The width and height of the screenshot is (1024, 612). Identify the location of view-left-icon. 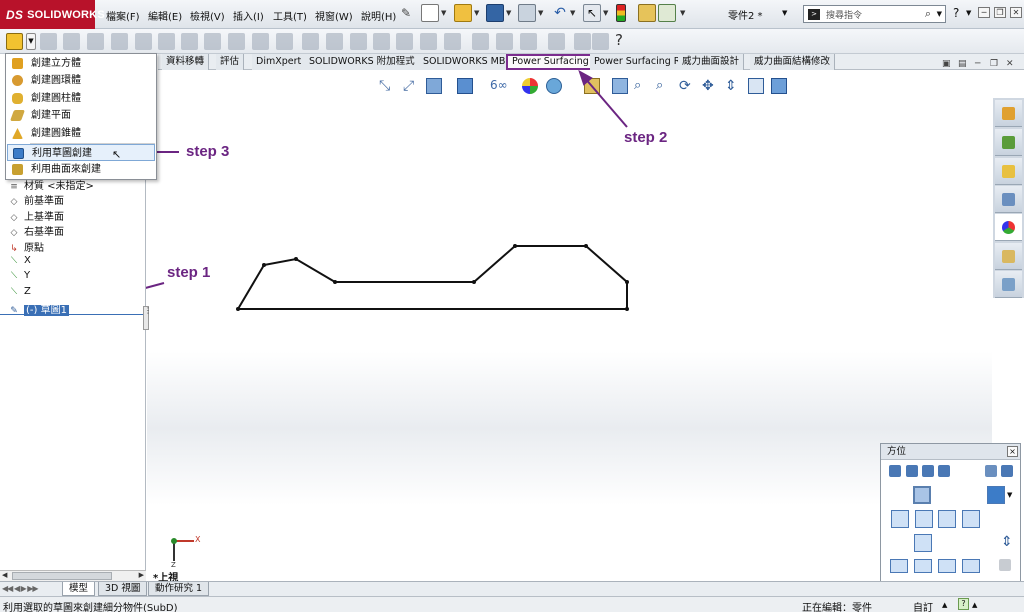
(947, 519).